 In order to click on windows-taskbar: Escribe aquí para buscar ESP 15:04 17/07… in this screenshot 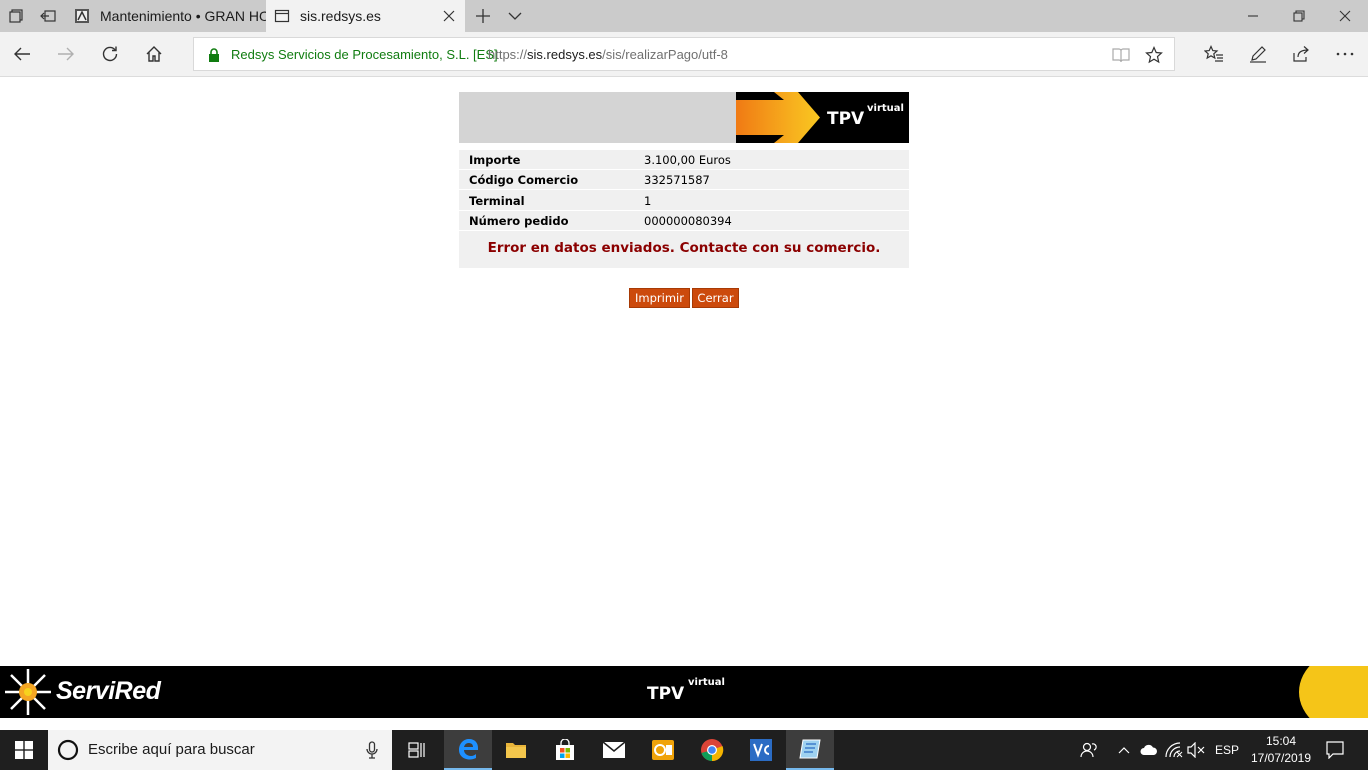, I will do `click(684, 750)`.